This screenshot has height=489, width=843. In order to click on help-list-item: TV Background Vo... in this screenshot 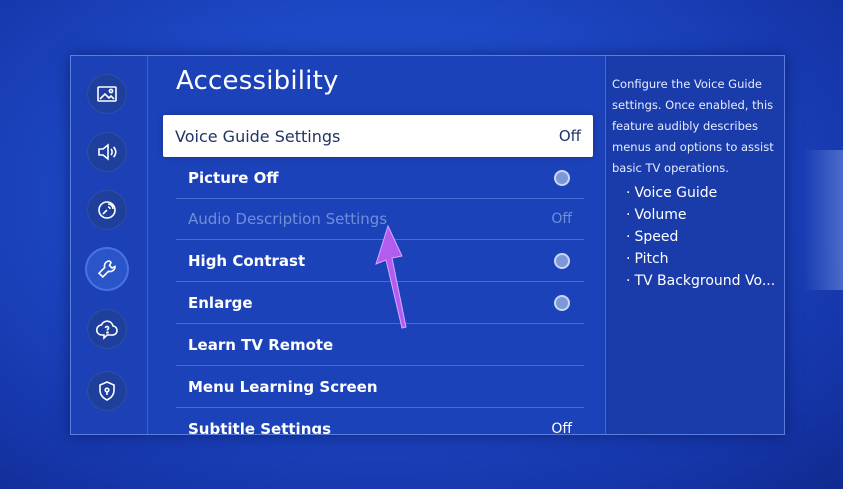, I will do `click(700, 281)`.